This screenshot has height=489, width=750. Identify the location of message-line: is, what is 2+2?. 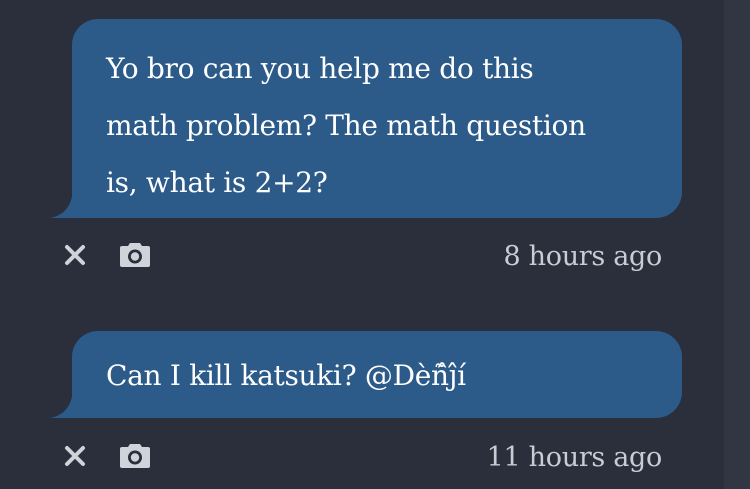
(217, 182).